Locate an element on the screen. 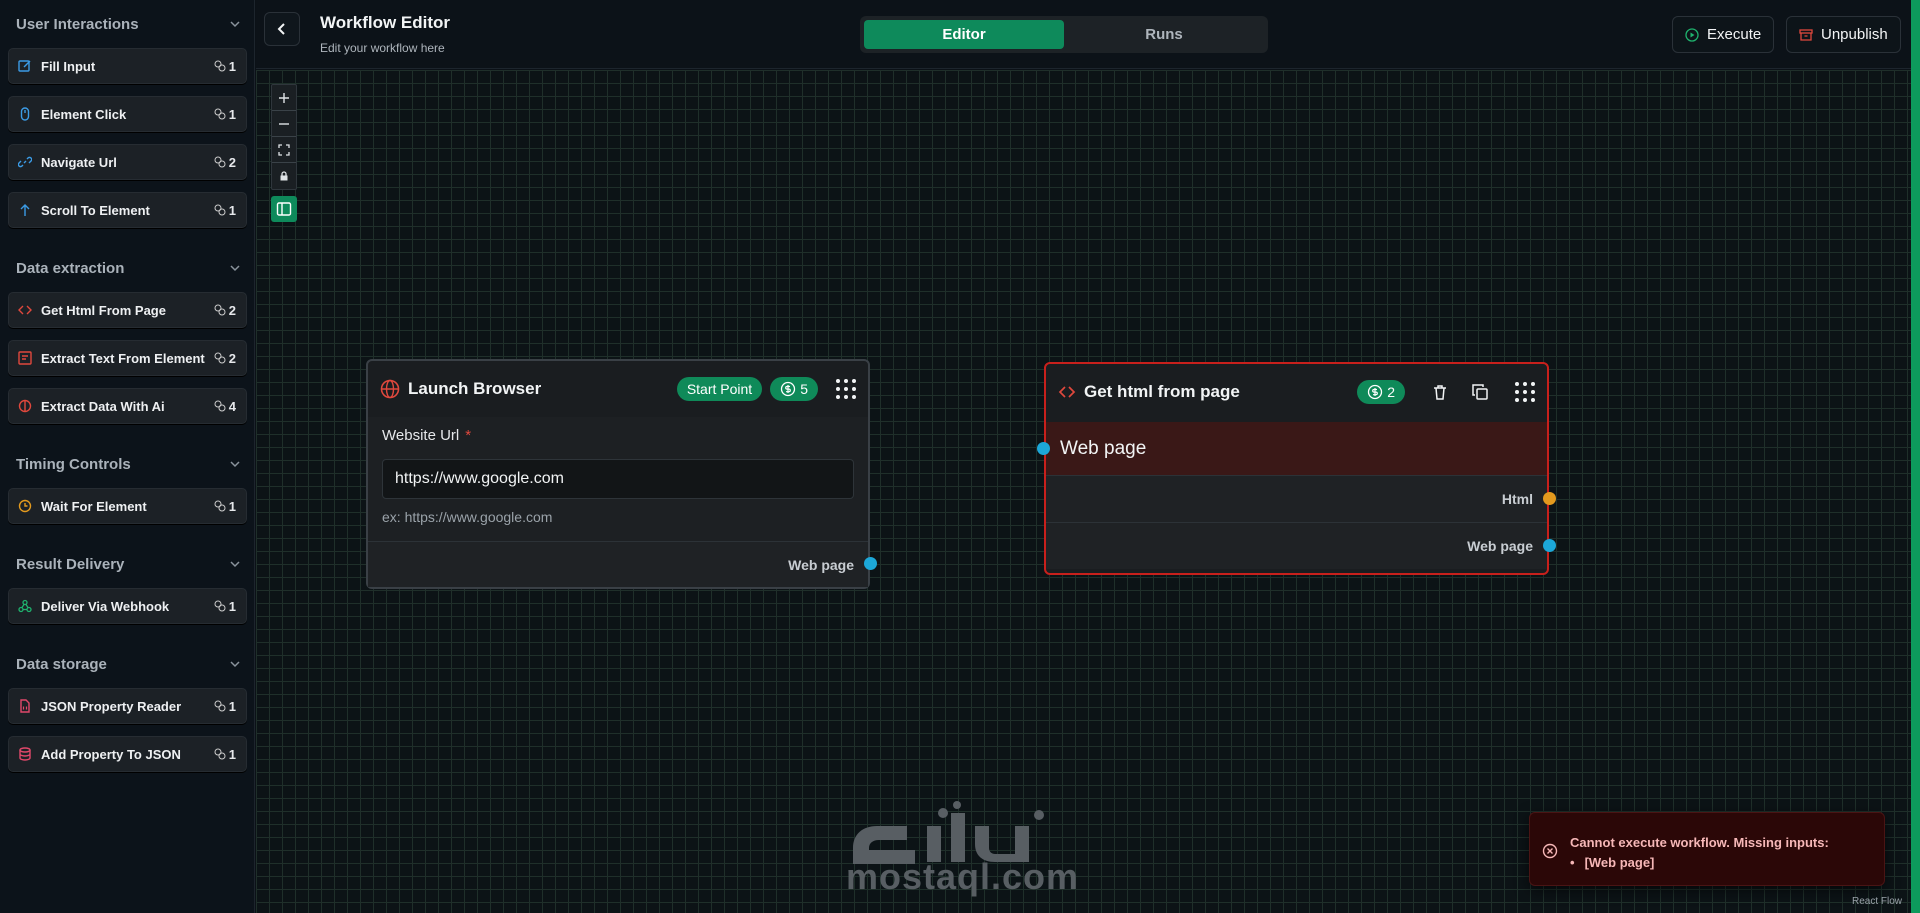 This screenshot has width=1920, height=913. sidebar-item-json-reader: JSON Property Reader 1 is located at coordinates (127, 706).